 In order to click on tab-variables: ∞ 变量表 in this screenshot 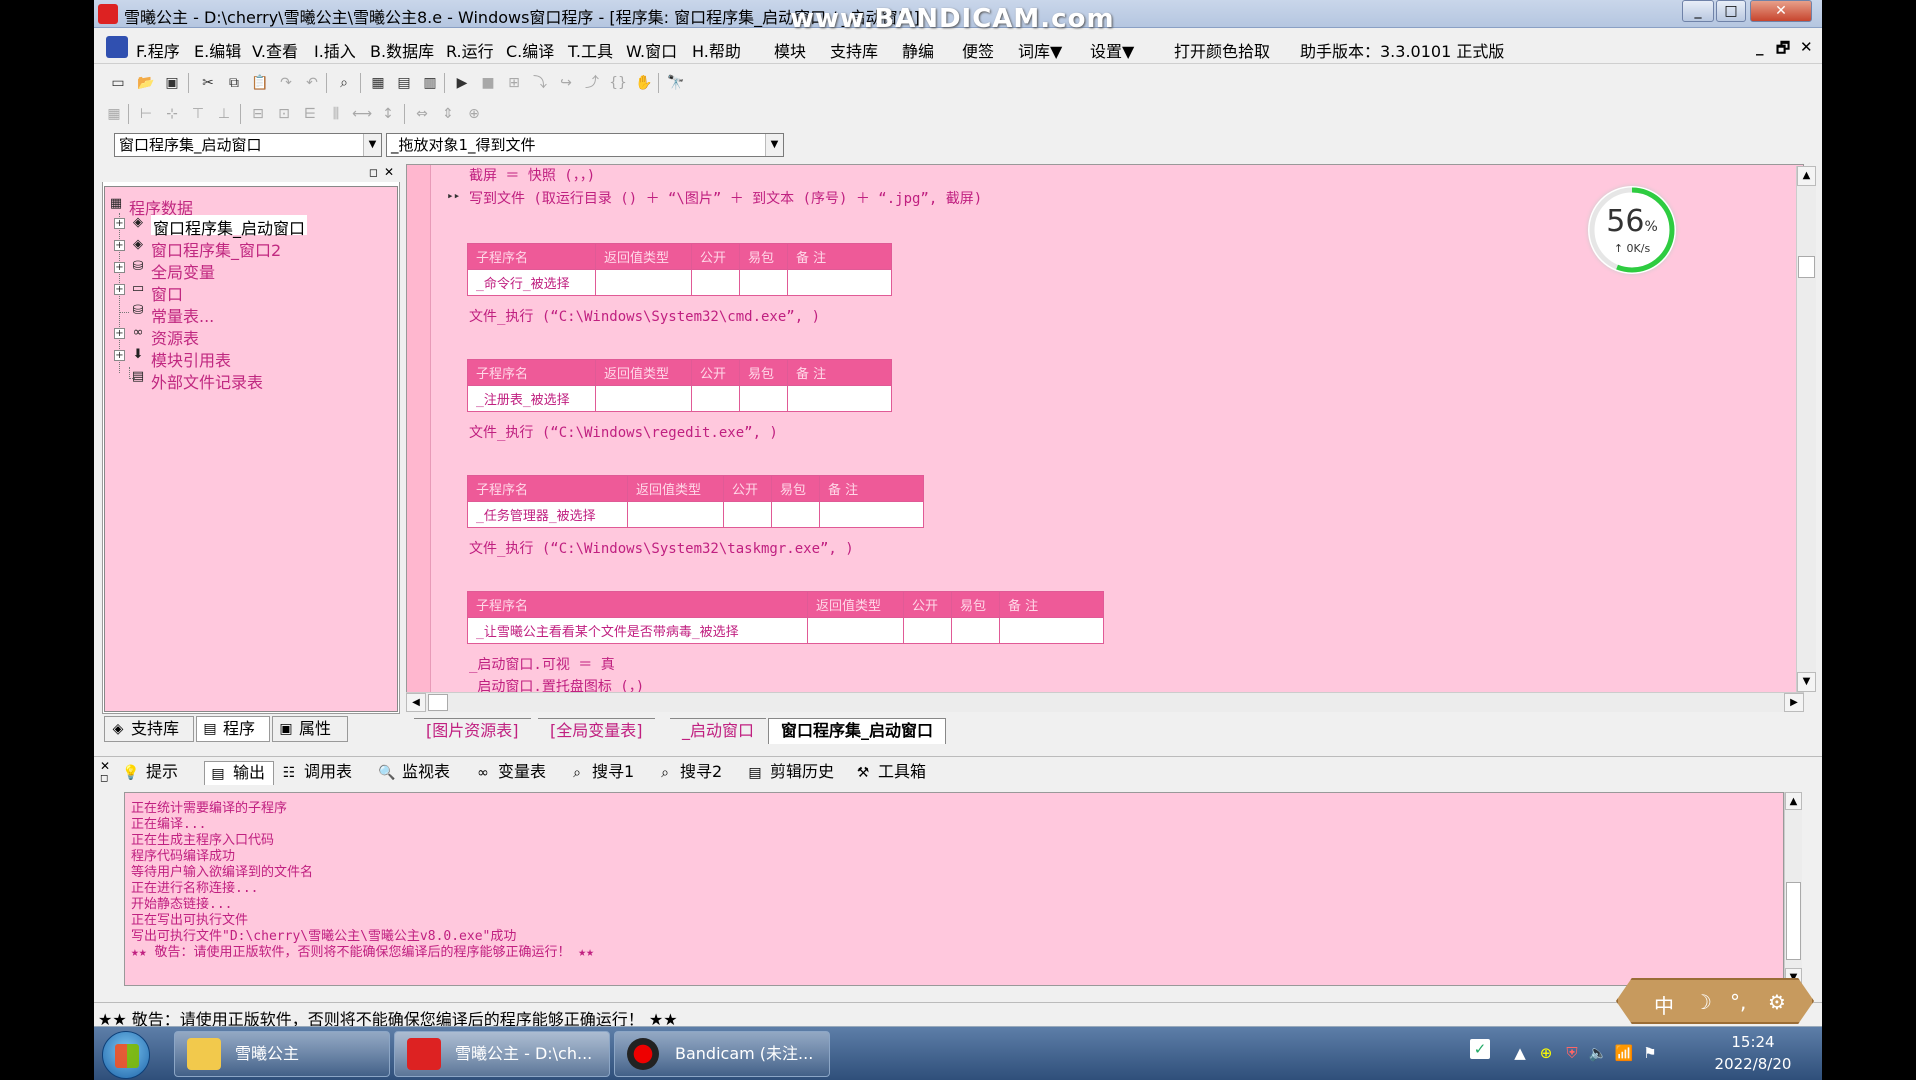, I will do `click(508, 773)`.